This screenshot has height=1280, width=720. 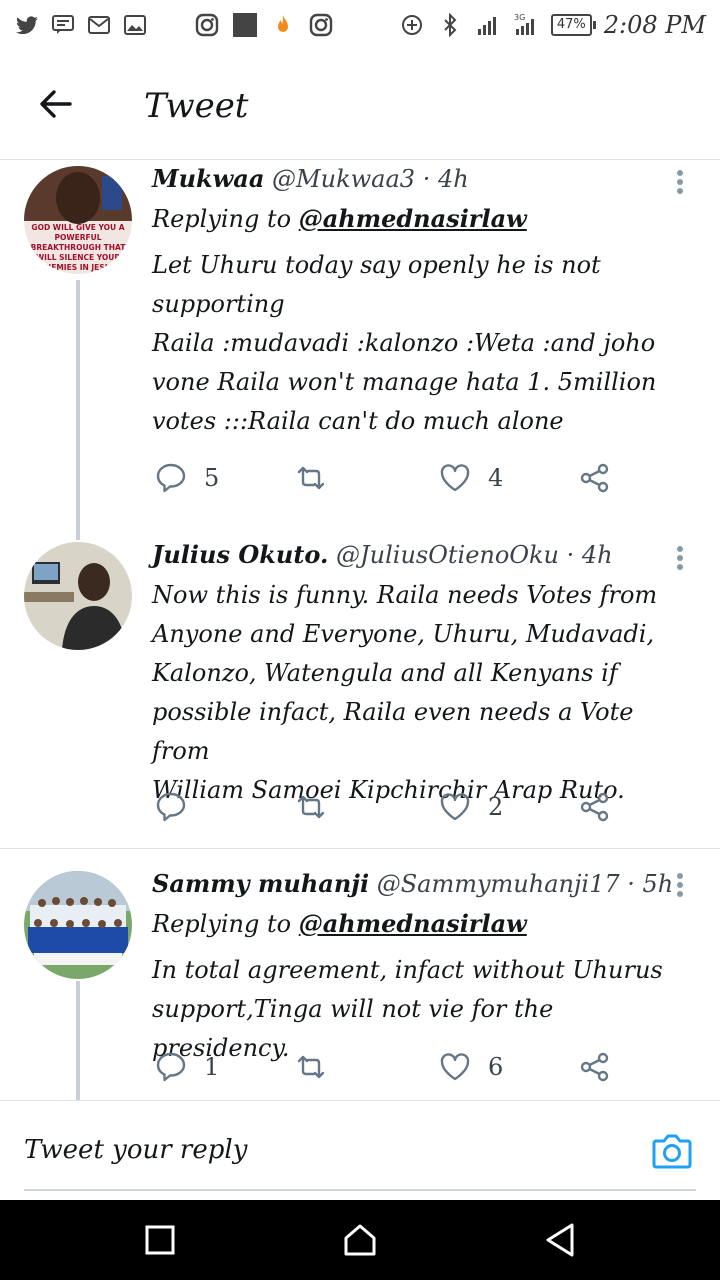 What do you see at coordinates (79, 247) in the screenshot?
I see `avatar-caption: BREAKTHROUGH THAT` at bounding box center [79, 247].